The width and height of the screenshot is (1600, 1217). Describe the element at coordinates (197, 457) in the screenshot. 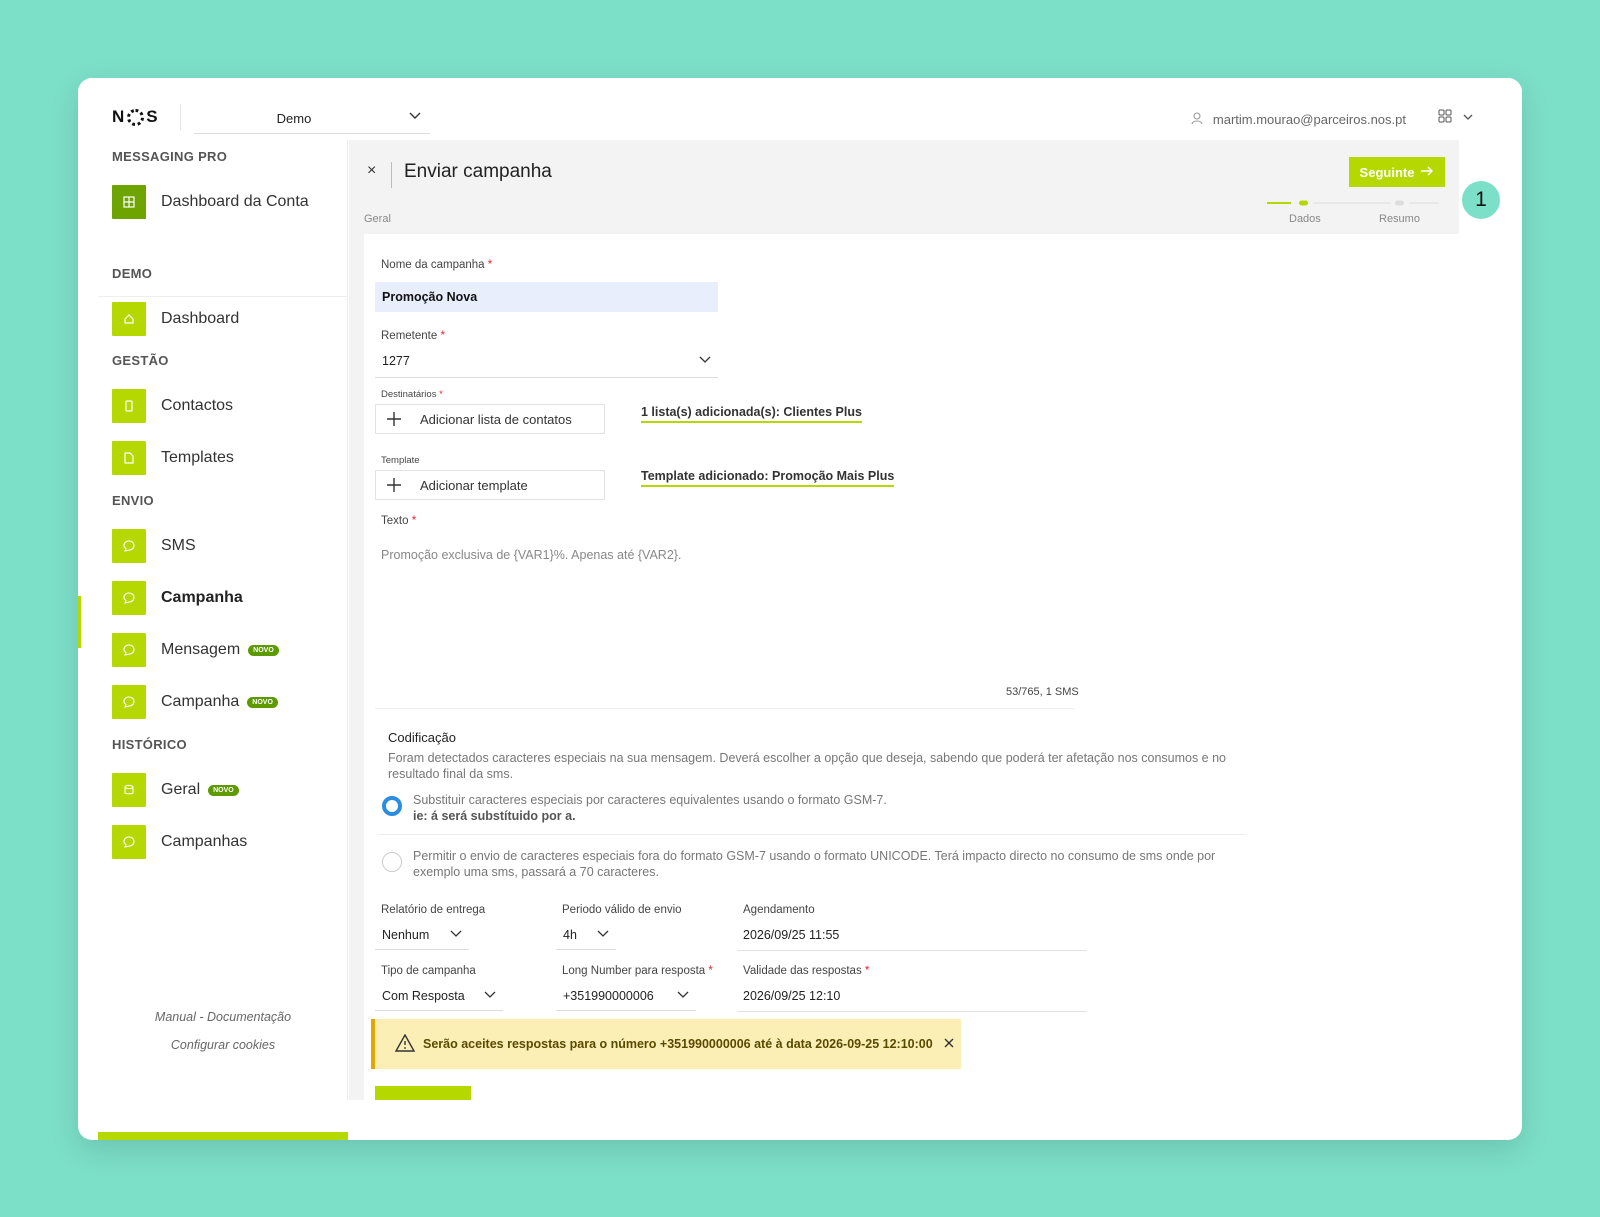

I see `sidebar-item-label: Templates` at that location.